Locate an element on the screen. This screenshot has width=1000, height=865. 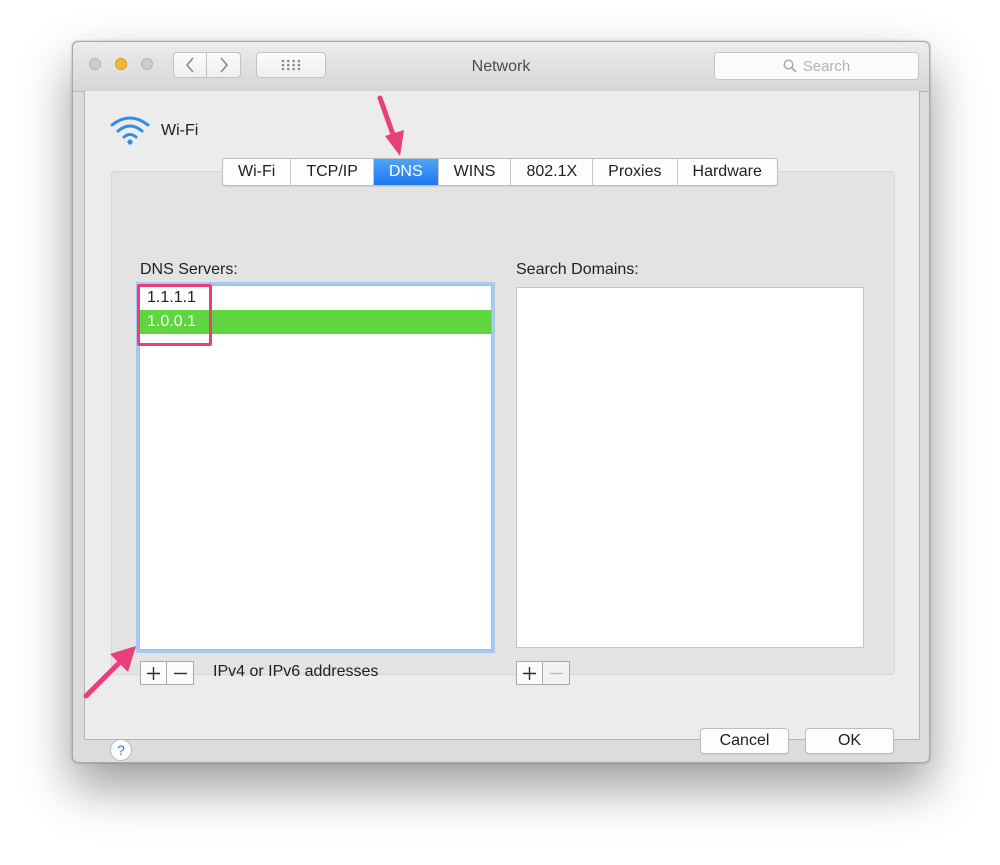
dns-hint: IPv4 or IPv6 addresses is located at coordinates (296, 671).